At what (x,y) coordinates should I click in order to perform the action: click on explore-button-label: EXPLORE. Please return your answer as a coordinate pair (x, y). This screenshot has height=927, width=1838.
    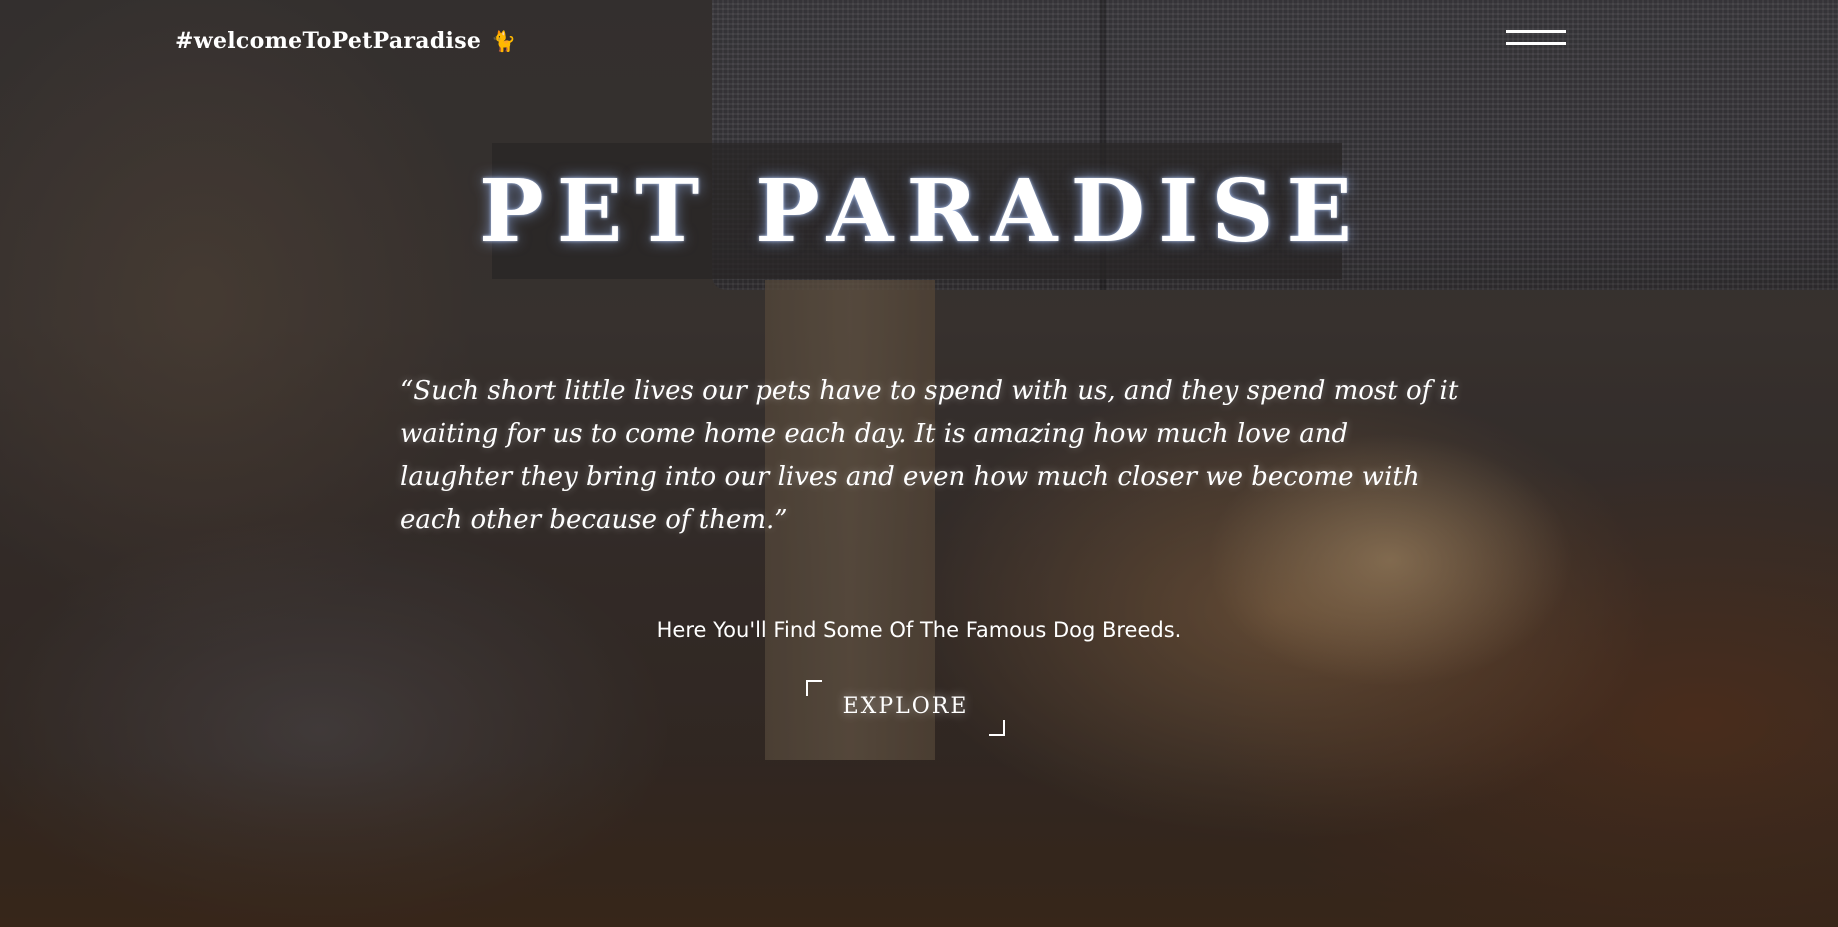
    Looking at the image, I should click on (905, 706).